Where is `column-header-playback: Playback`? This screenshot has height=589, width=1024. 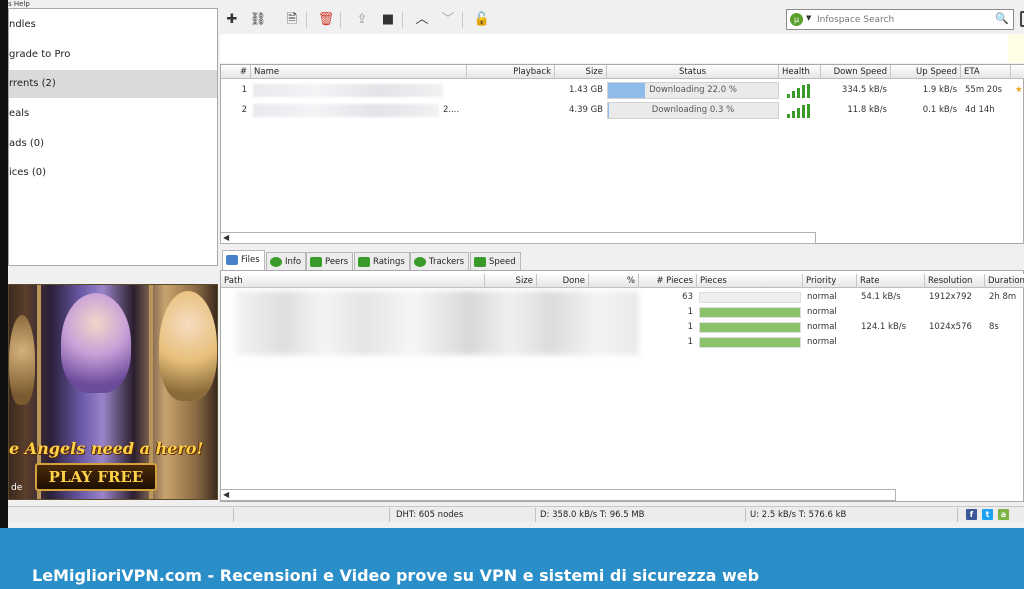 column-header-playback: Playback is located at coordinates (511, 72).